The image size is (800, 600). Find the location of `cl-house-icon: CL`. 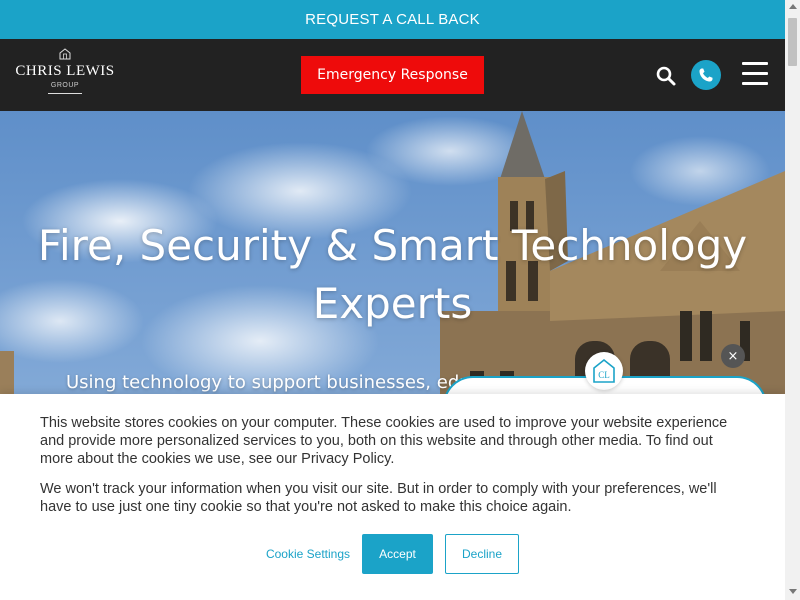

cl-house-icon: CL is located at coordinates (604, 370).